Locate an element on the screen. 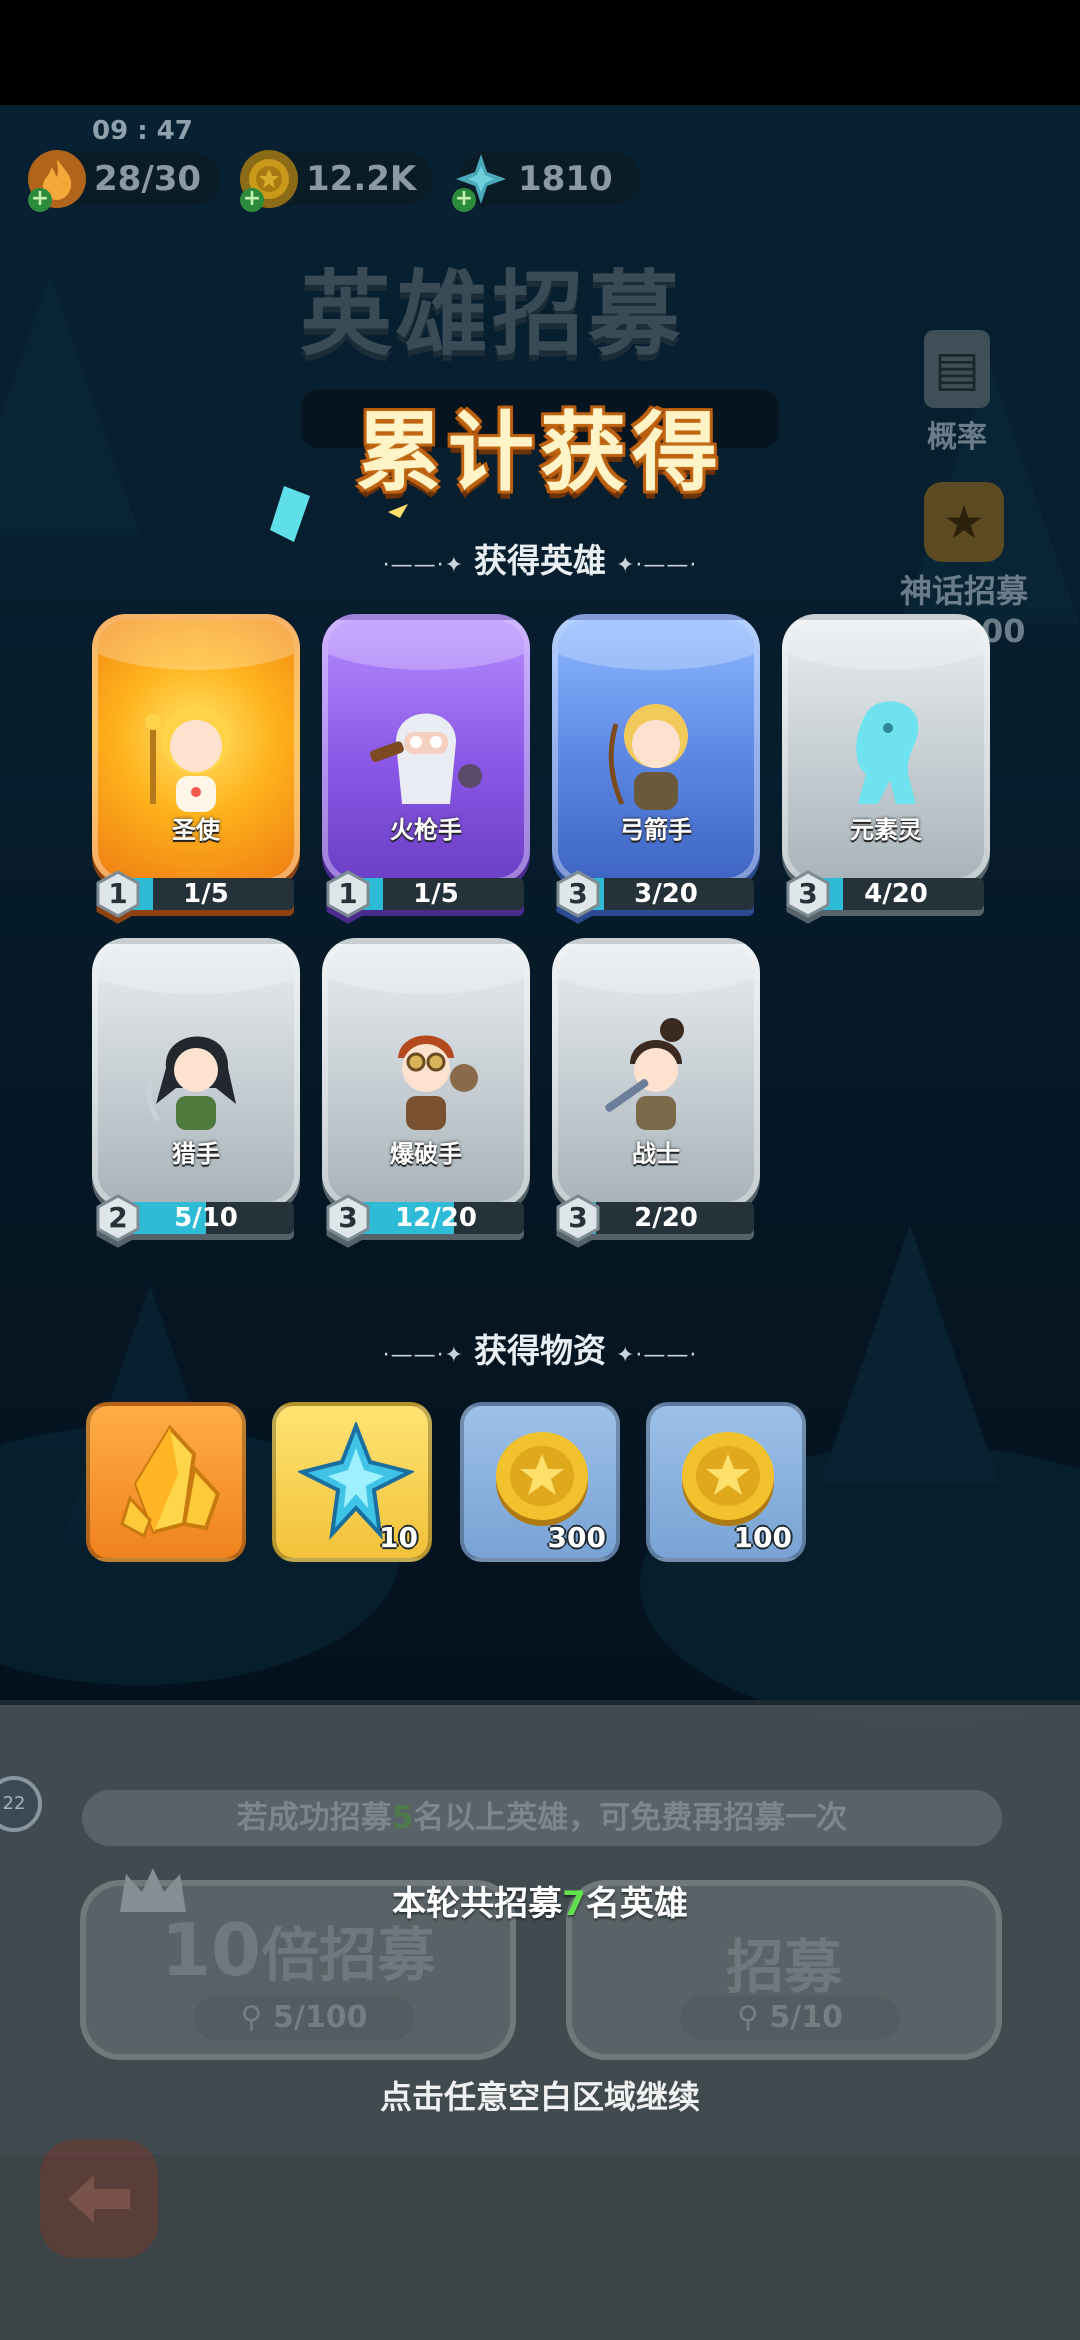  reward-item is located at coordinates (166, 1482).